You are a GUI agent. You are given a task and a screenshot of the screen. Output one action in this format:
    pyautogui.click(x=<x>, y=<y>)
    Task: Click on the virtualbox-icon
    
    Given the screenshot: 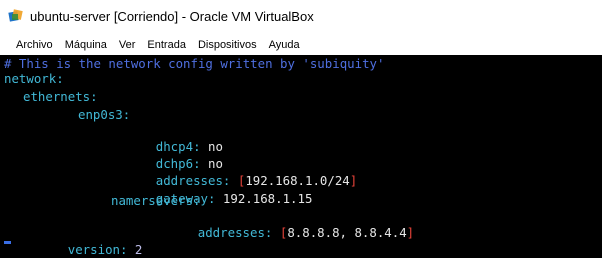 What is the action you would take?
    pyautogui.click(x=16, y=16)
    